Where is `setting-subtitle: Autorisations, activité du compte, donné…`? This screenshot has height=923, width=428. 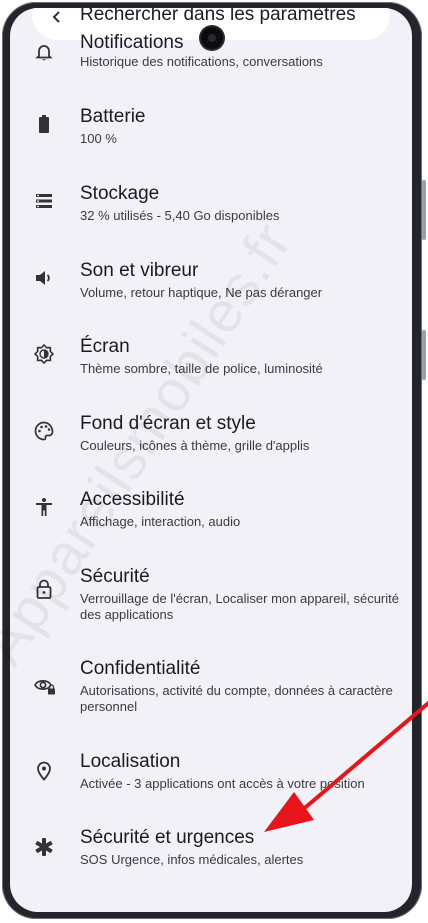
setting-subtitle: Autorisations, activité du compte, donné… is located at coordinates (236, 698).